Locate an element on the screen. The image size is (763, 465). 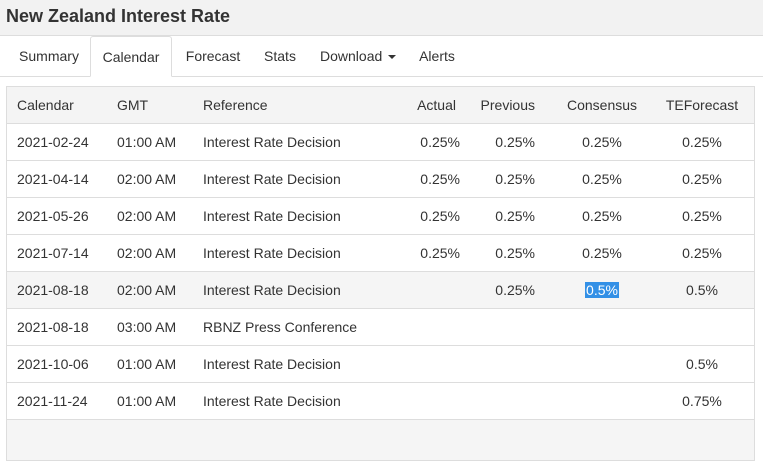
title-bar: New Zealand Interest Rate is located at coordinates (381, 18).